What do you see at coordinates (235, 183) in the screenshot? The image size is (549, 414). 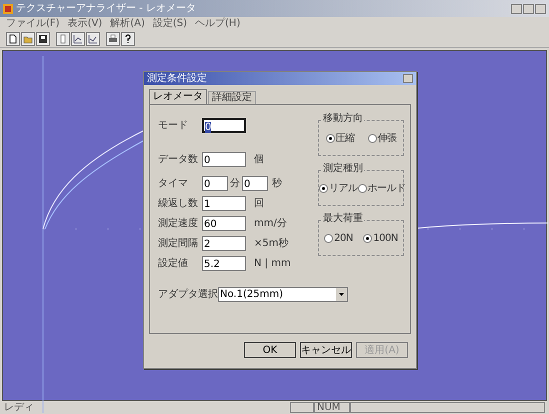 I see `unit-label: 分` at bounding box center [235, 183].